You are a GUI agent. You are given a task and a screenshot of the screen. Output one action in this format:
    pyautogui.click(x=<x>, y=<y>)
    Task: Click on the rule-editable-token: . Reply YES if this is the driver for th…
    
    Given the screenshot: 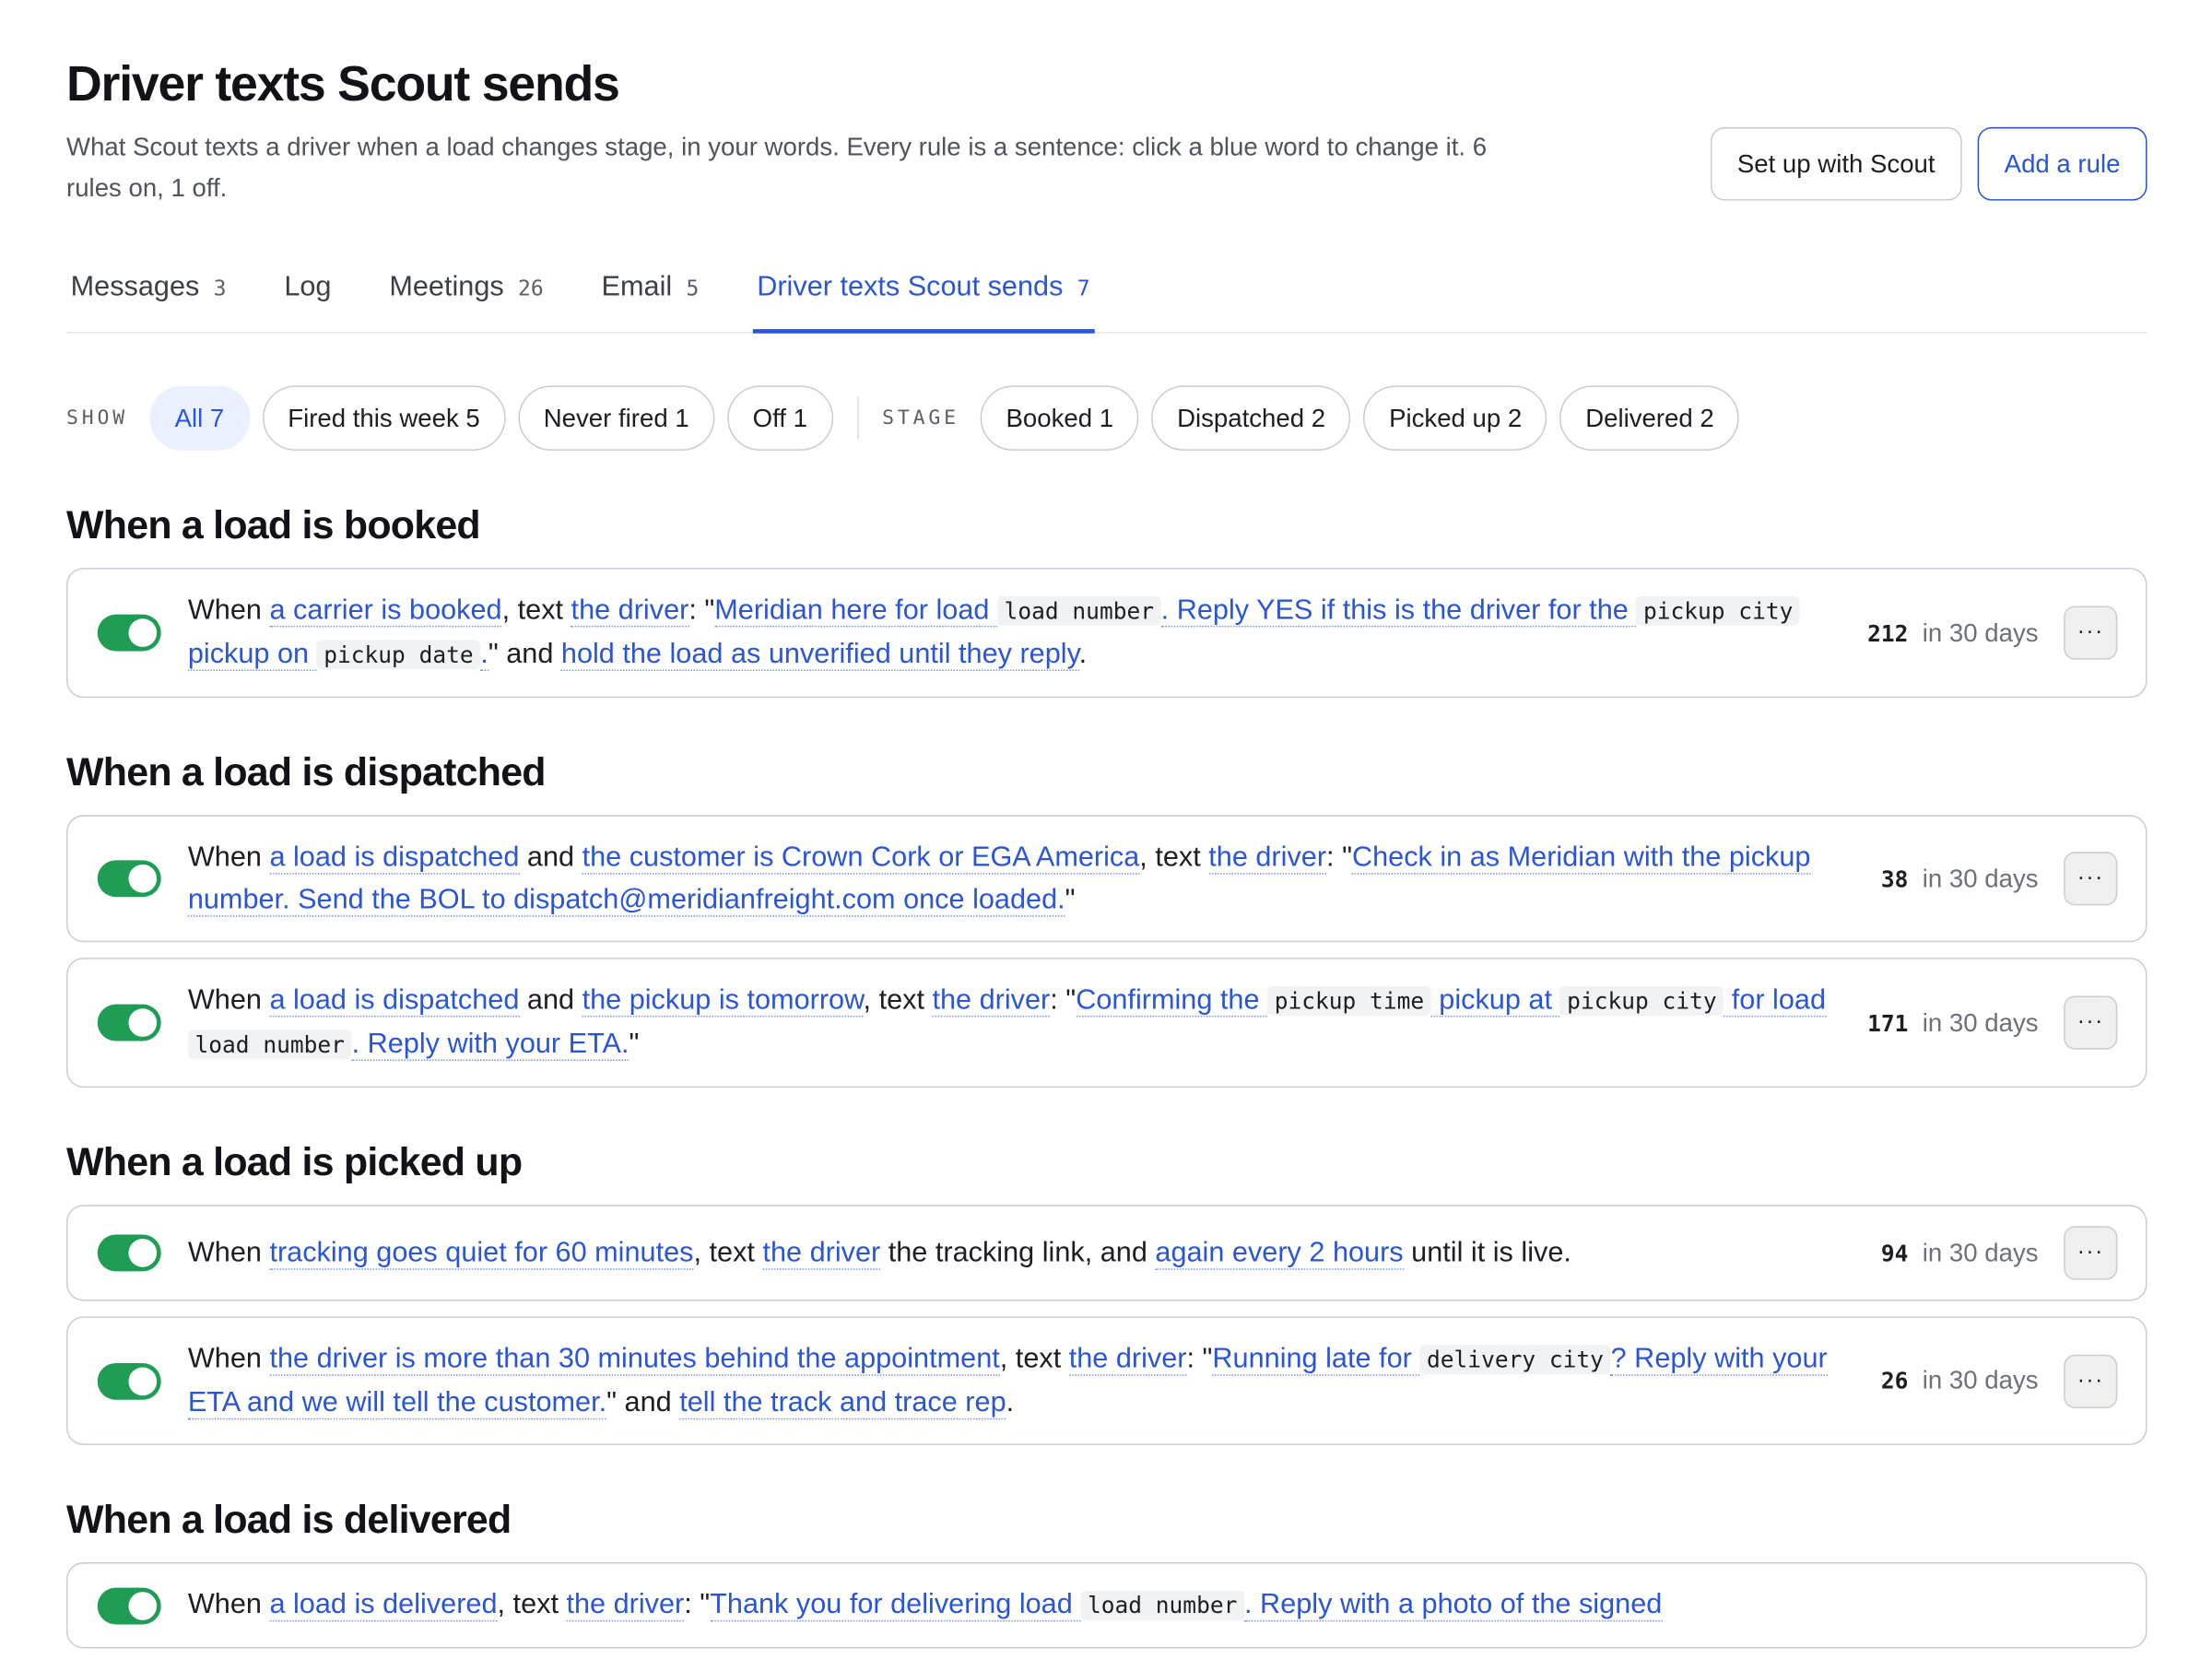 What is the action you would take?
    pyautogui.click(x=1398, y=611)
    